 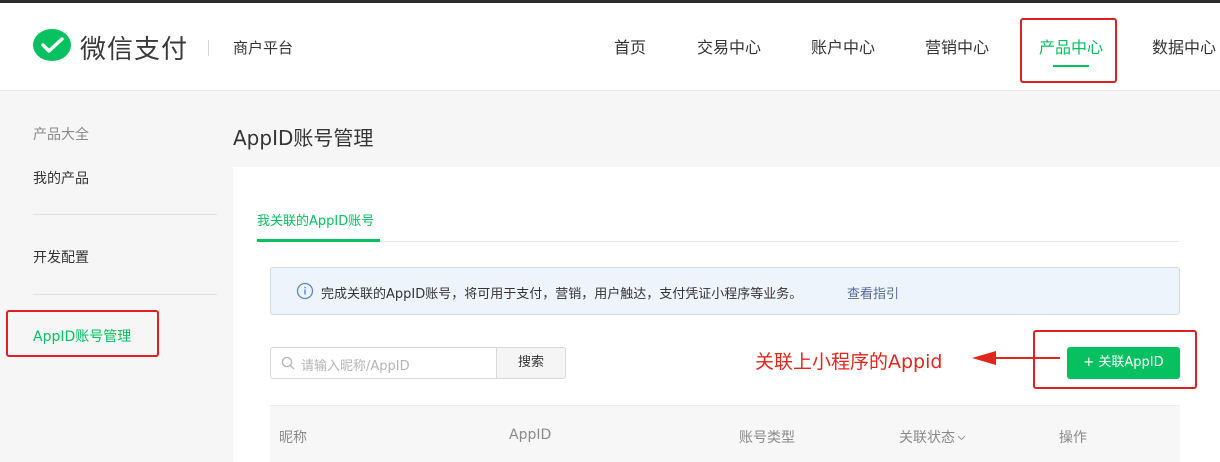 I want to click on highlight-box-add-button, so click(x=1115, y=359).